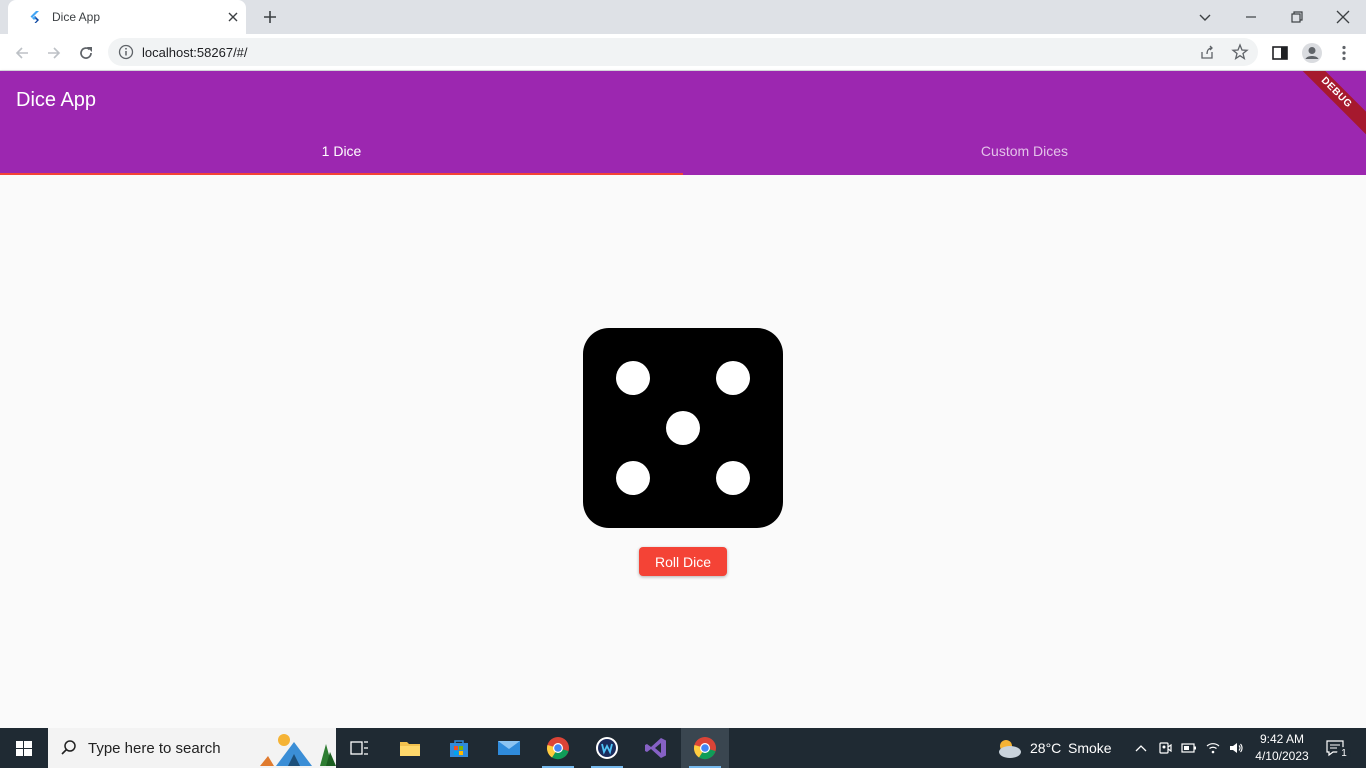 This screenshot has width=1366, height=768. I want to click on system-clock: 9:42 AM 4/10/2023, so click(1282, 748).